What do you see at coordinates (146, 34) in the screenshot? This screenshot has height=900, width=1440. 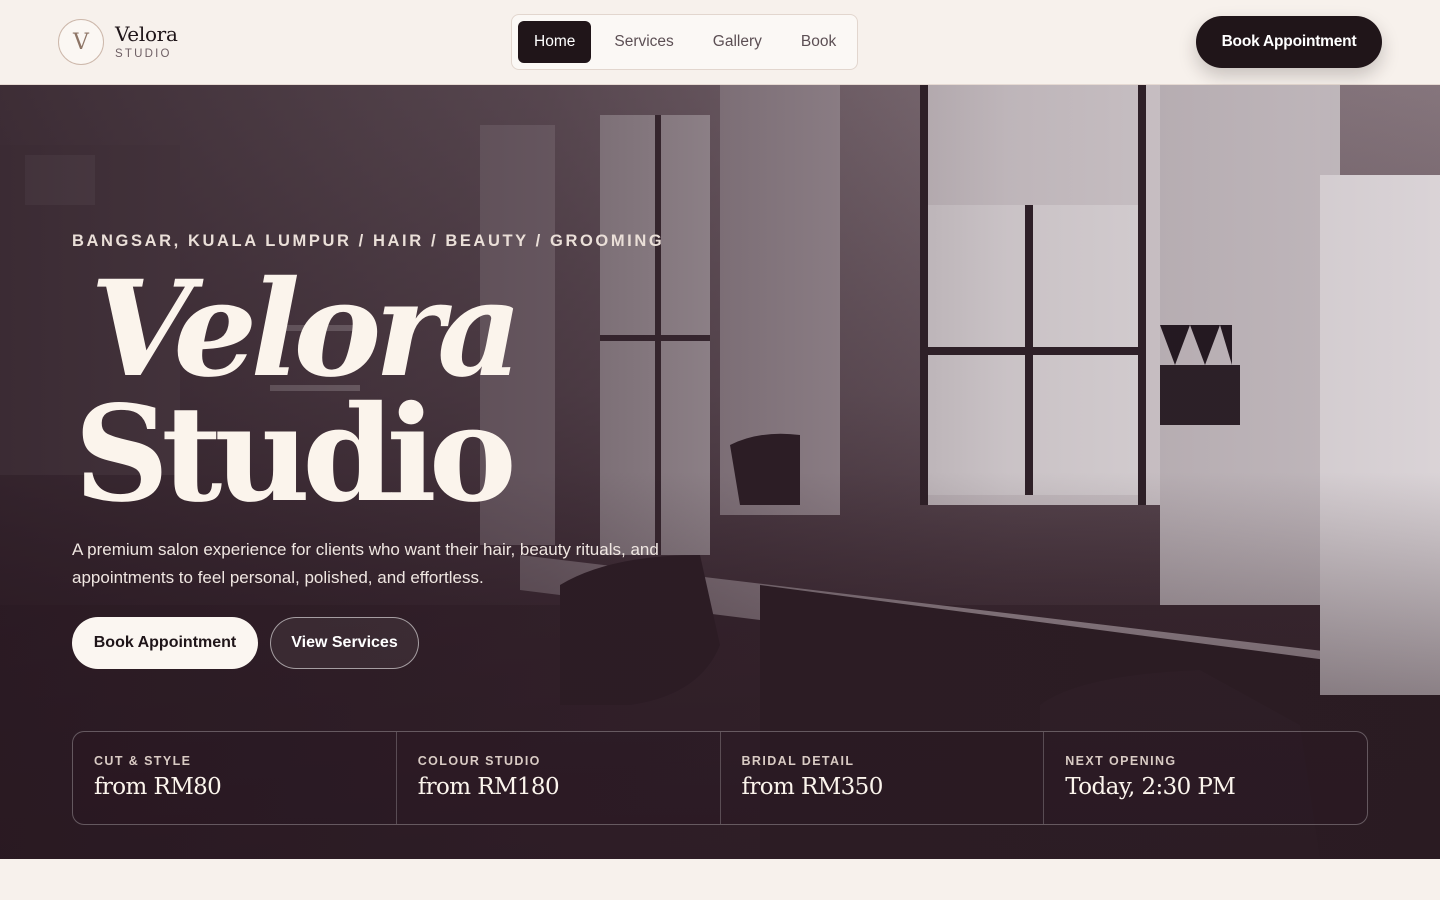 I see `brand-name: Velora` at bounding box center [146, 34].